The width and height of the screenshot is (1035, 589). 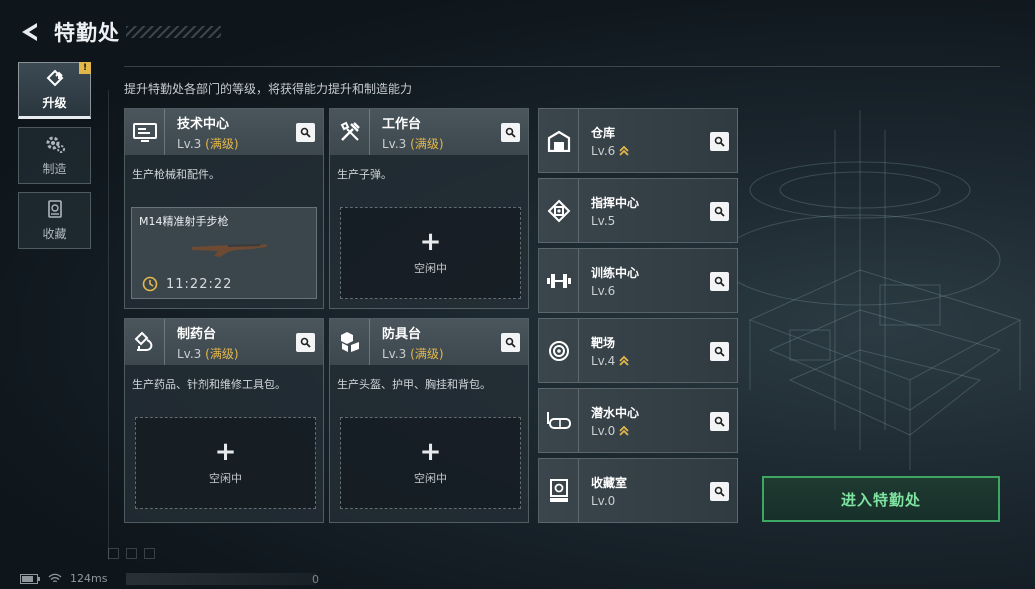 I want to click on department-card-armor-bench: 防具台 Lv.3 (满级) 生产头盔、护甲、胸挂和背包。 + 空闲中, so click(x=429, y=420).